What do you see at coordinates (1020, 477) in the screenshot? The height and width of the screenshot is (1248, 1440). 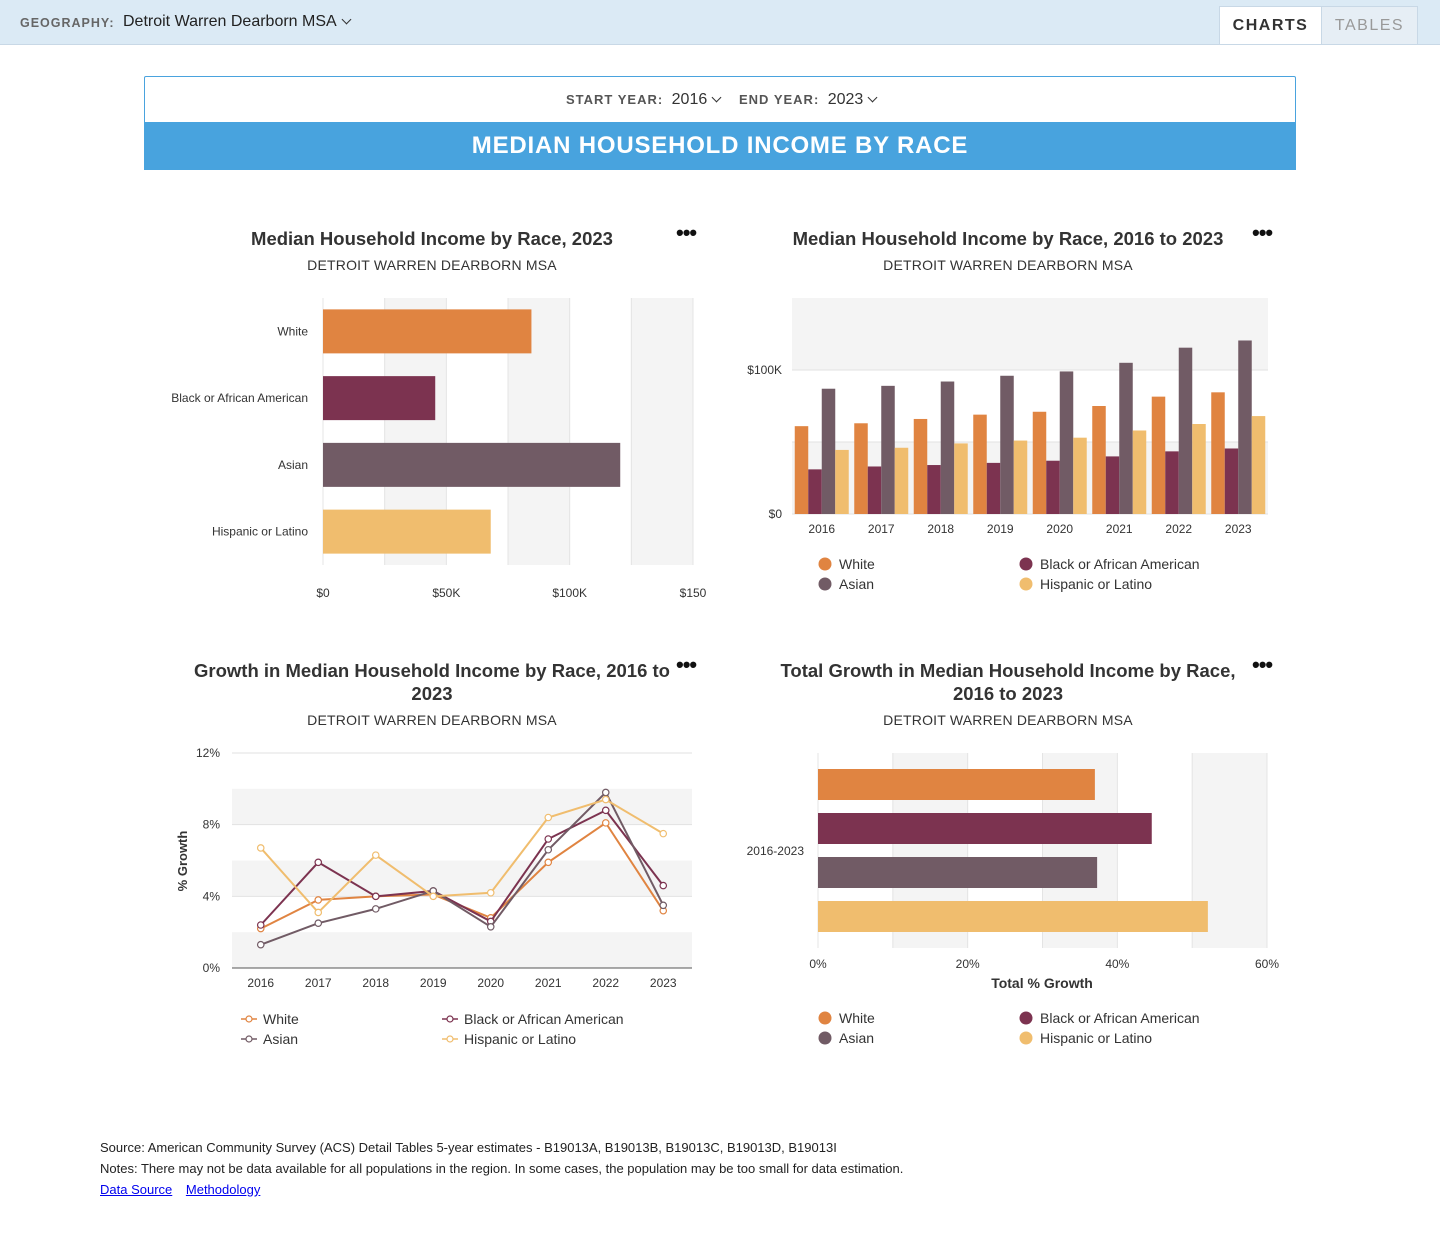 I see `bar-hispanic-or-latino-2019` at bounding box center [1020, 477].